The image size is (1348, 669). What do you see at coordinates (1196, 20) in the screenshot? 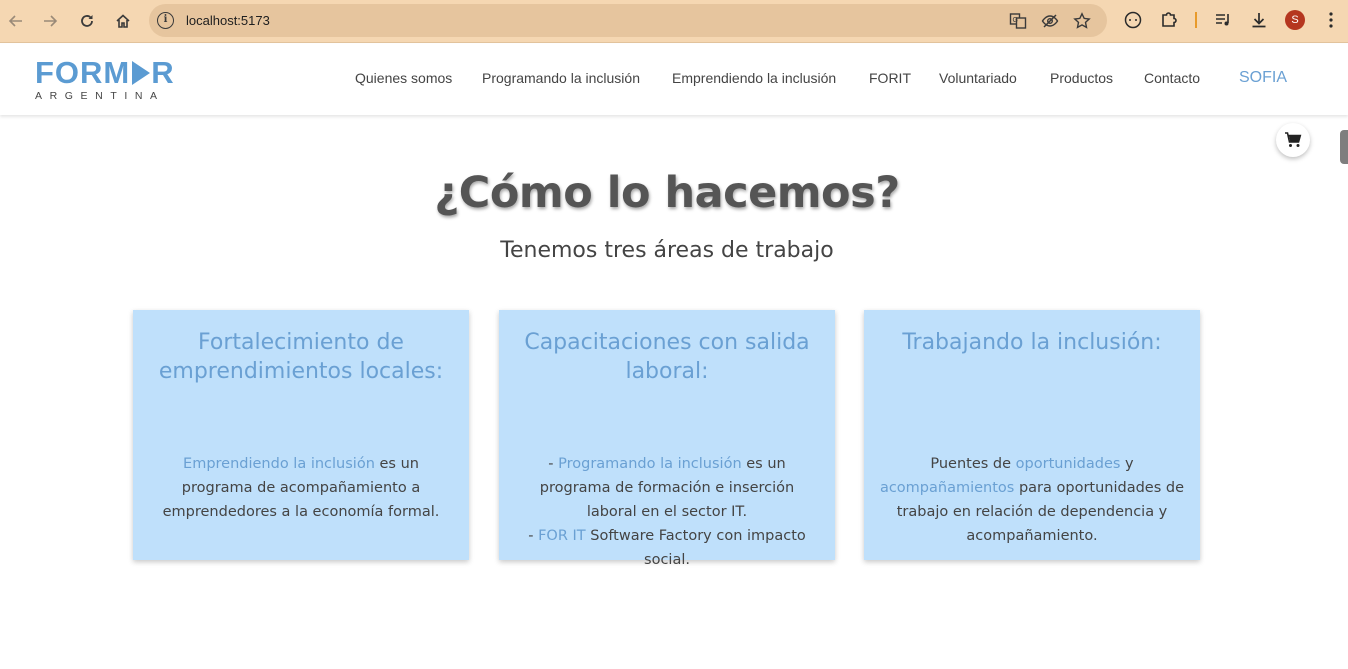
I see `toolbar-separator` at bounding box center [1196, 20].